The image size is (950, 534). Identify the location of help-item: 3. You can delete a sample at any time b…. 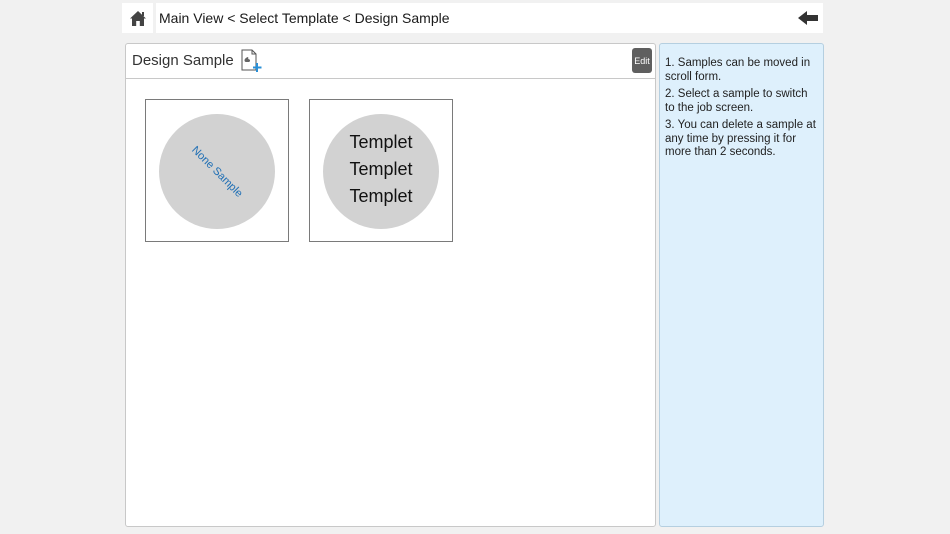
(740, 138).